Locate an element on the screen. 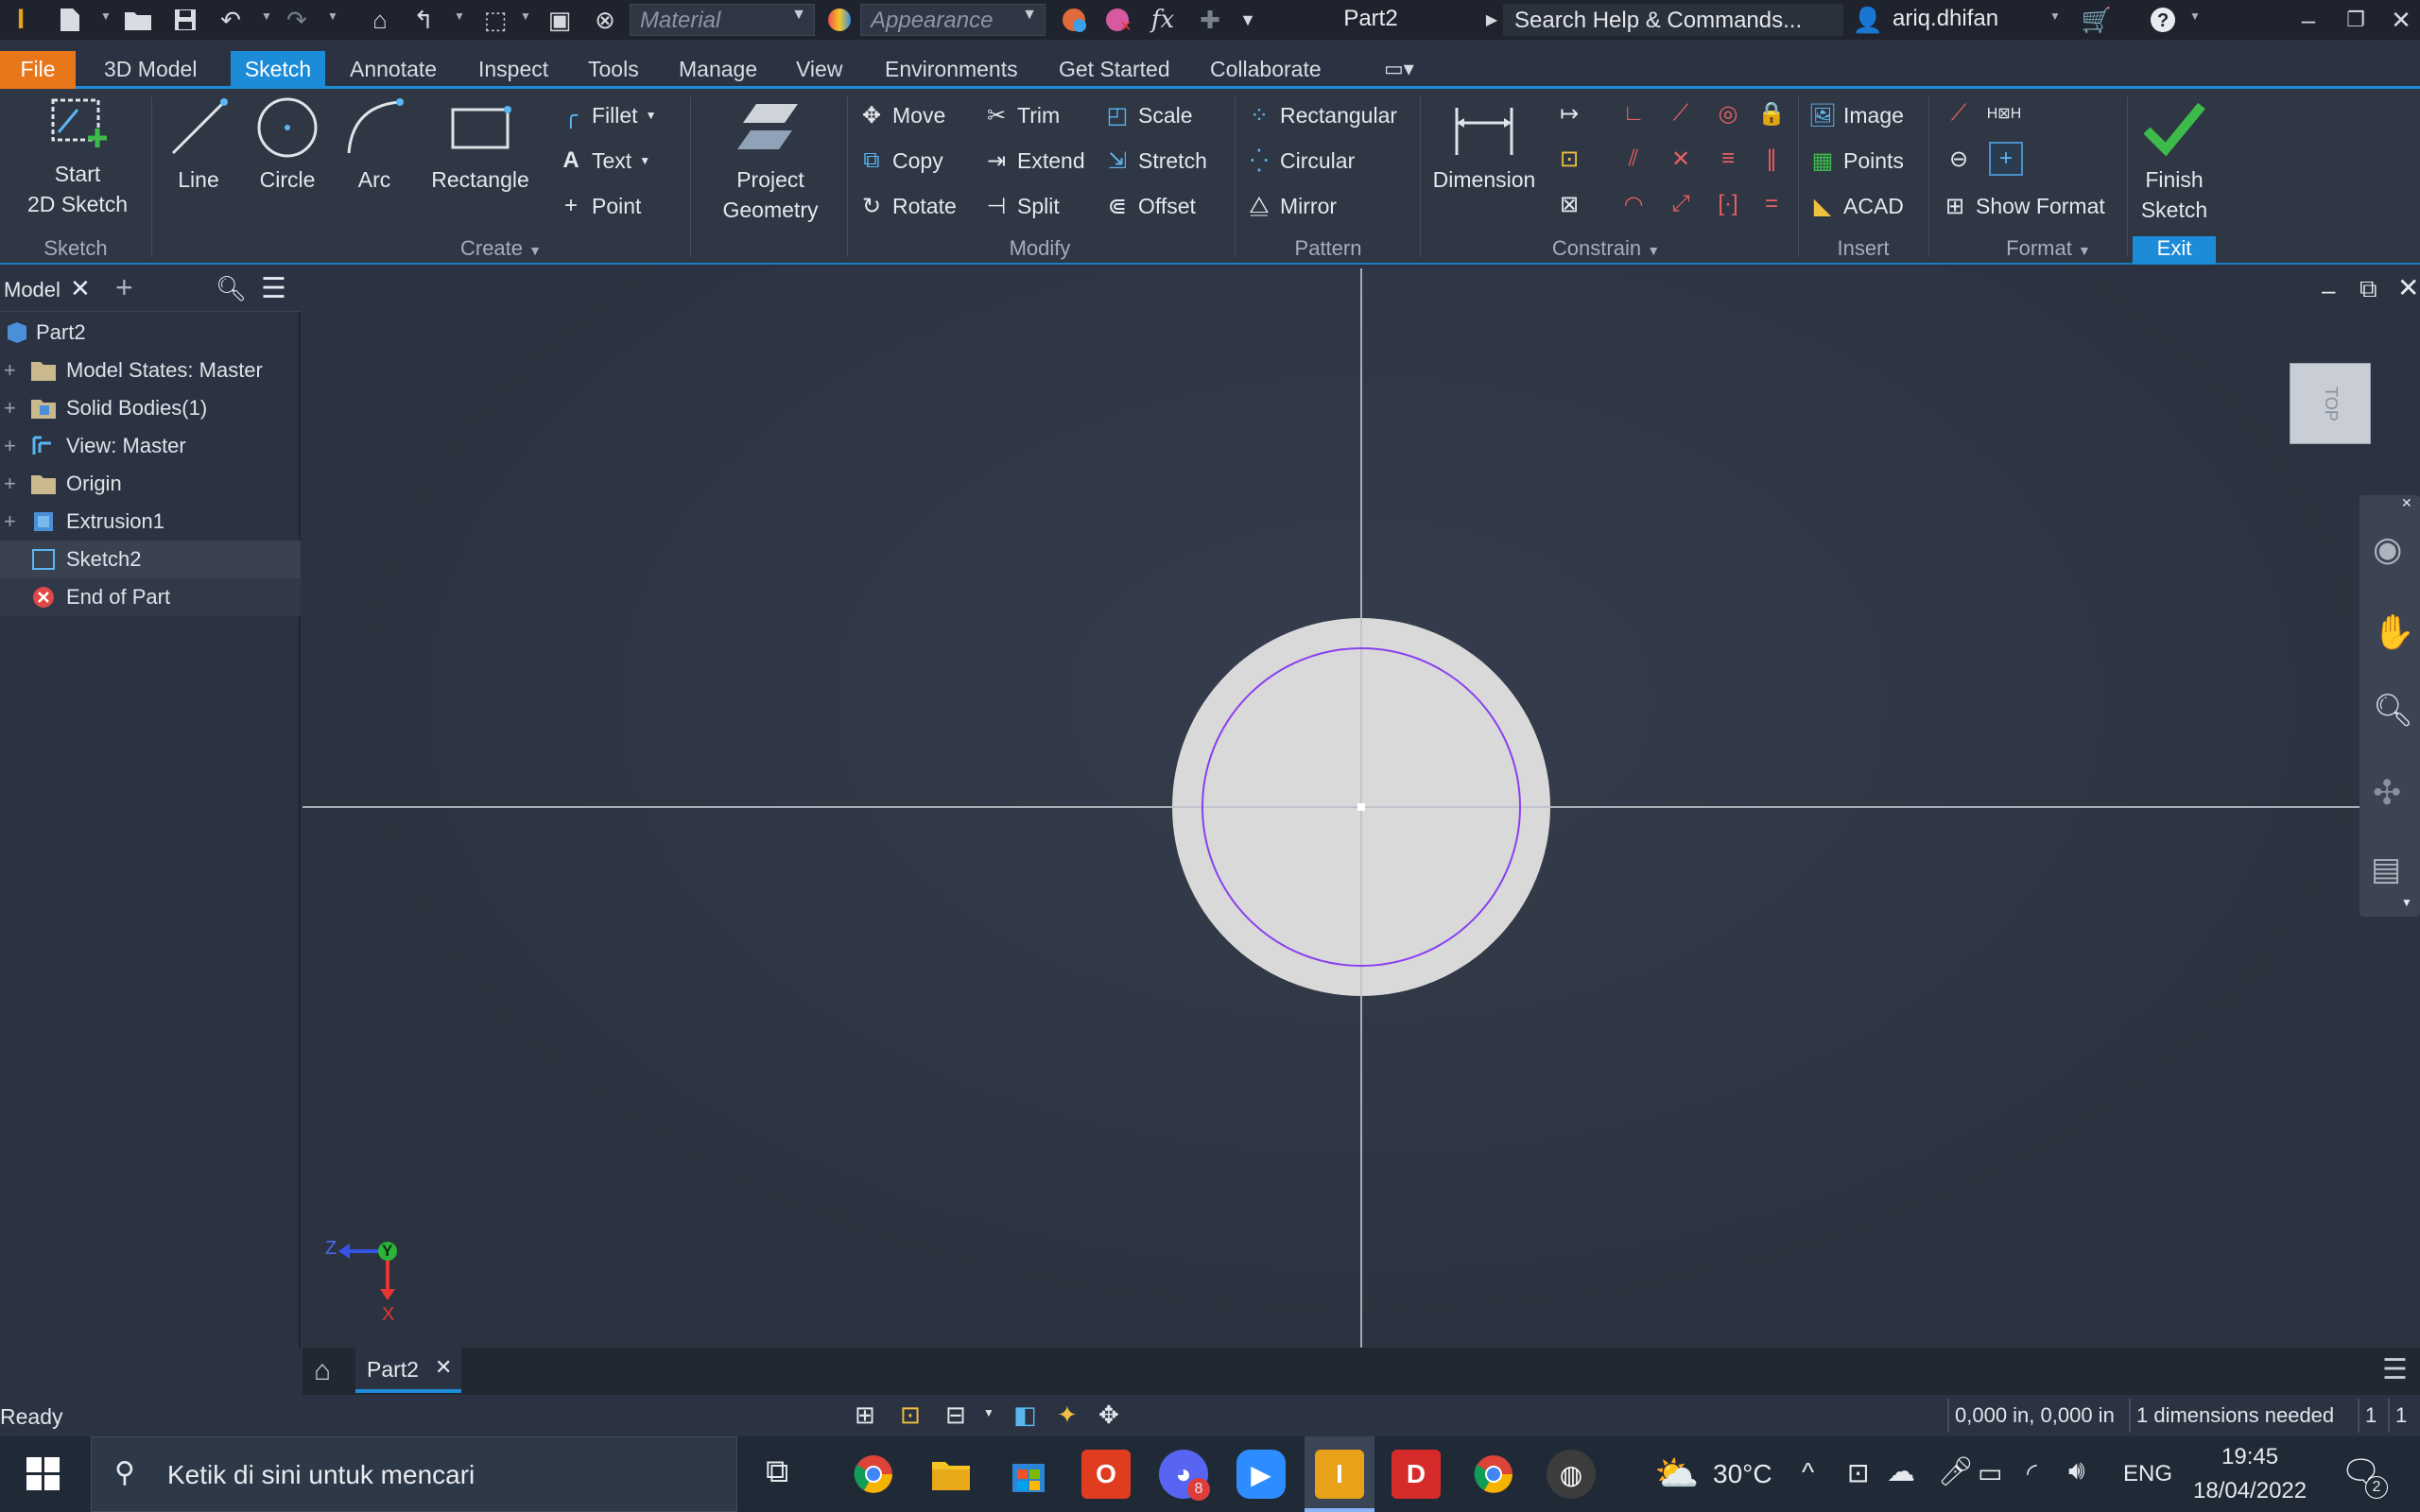 This screenshot has width=2420, height=1512. constraint-settings-icon: ⊠ is located at coordinates (1569, 204).